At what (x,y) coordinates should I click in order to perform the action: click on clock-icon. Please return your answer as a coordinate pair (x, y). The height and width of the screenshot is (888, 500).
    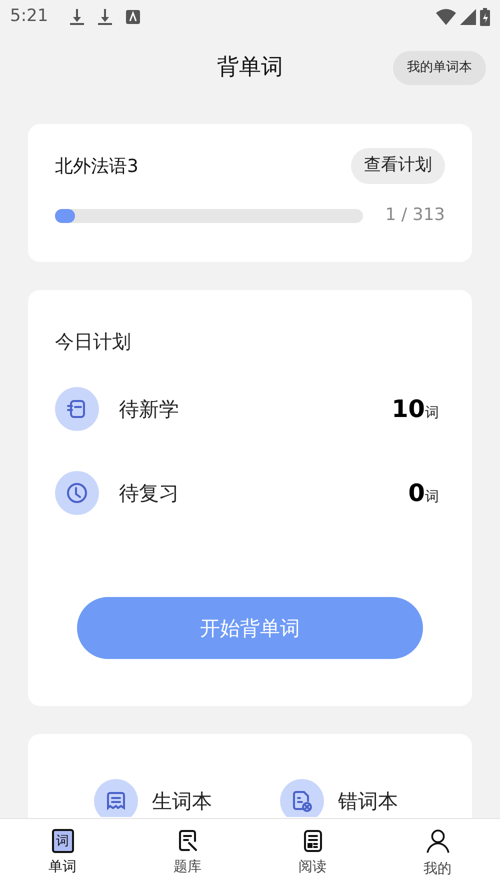
    Looking at the image, I should click on (77, 492).